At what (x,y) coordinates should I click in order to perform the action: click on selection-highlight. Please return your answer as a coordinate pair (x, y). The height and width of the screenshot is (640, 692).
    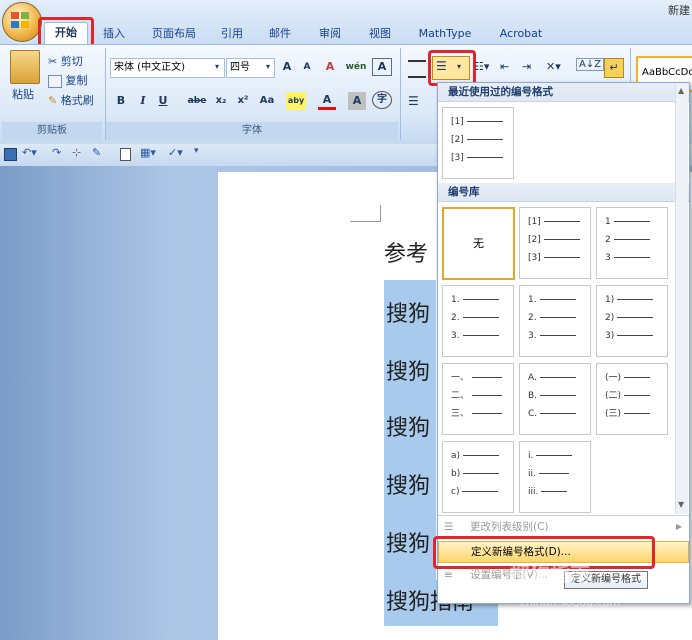
    Looking at the image, I should click on (410, 453).